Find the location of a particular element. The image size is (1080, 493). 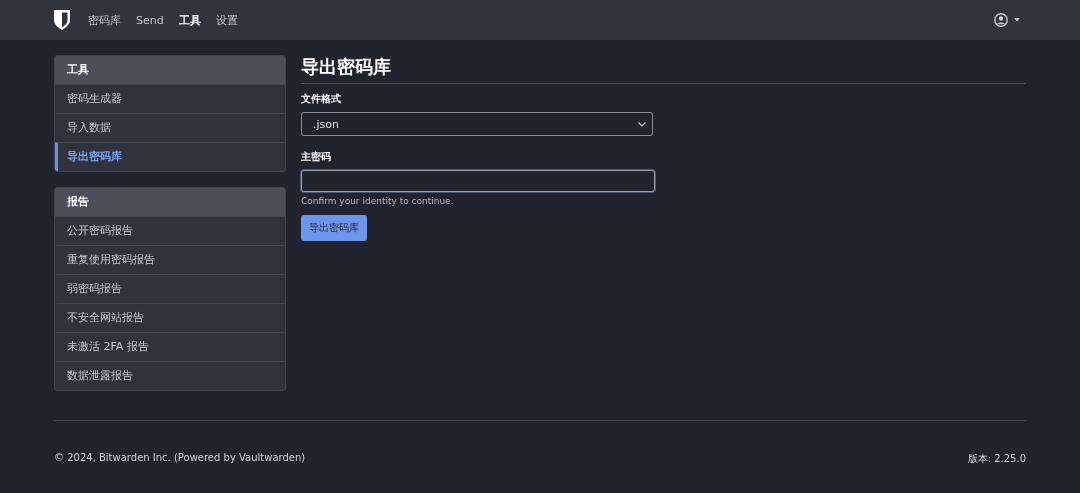

nav-link: 密码库 is located at coordinates (104, 20).